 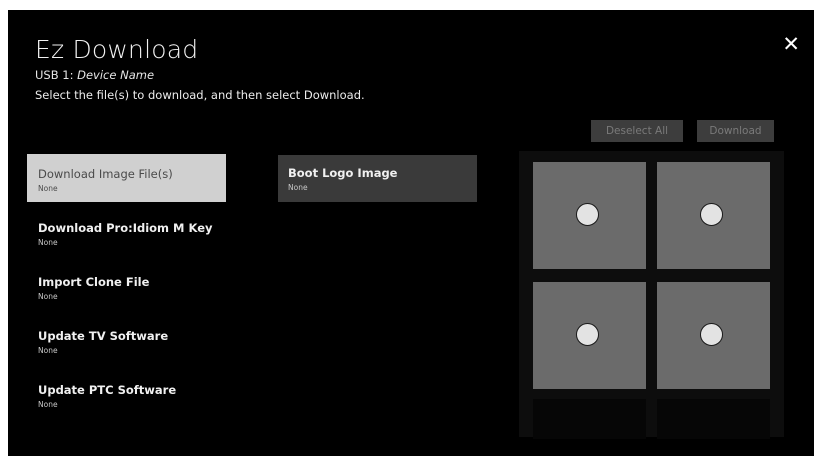 I want to click on menu-item-download-image-files: Download Image File(s) None, so click(x=126, y=178).